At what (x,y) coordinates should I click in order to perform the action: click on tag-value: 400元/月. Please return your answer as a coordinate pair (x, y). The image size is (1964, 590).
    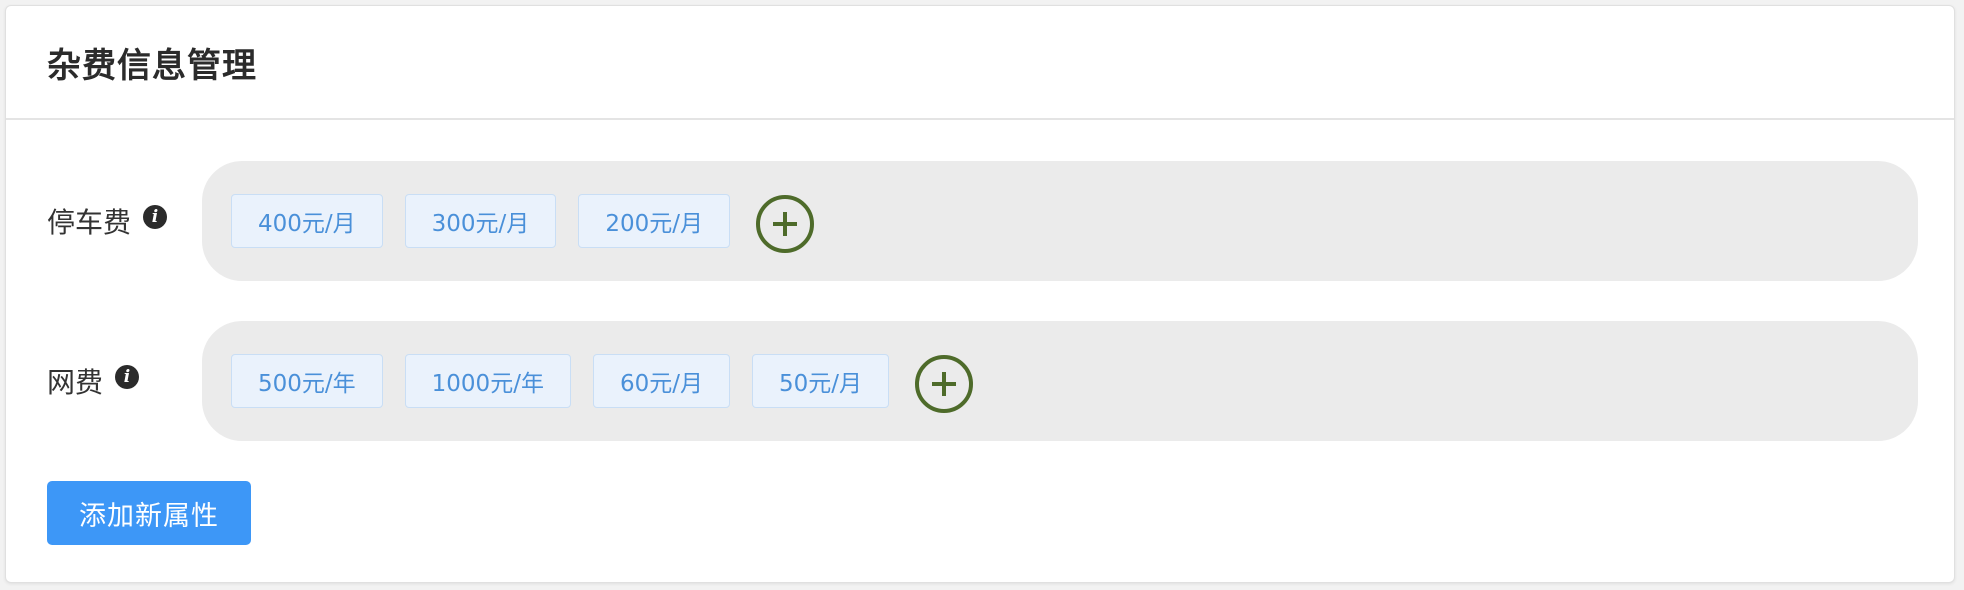
    Looking at the image, I should click on (307, 221).